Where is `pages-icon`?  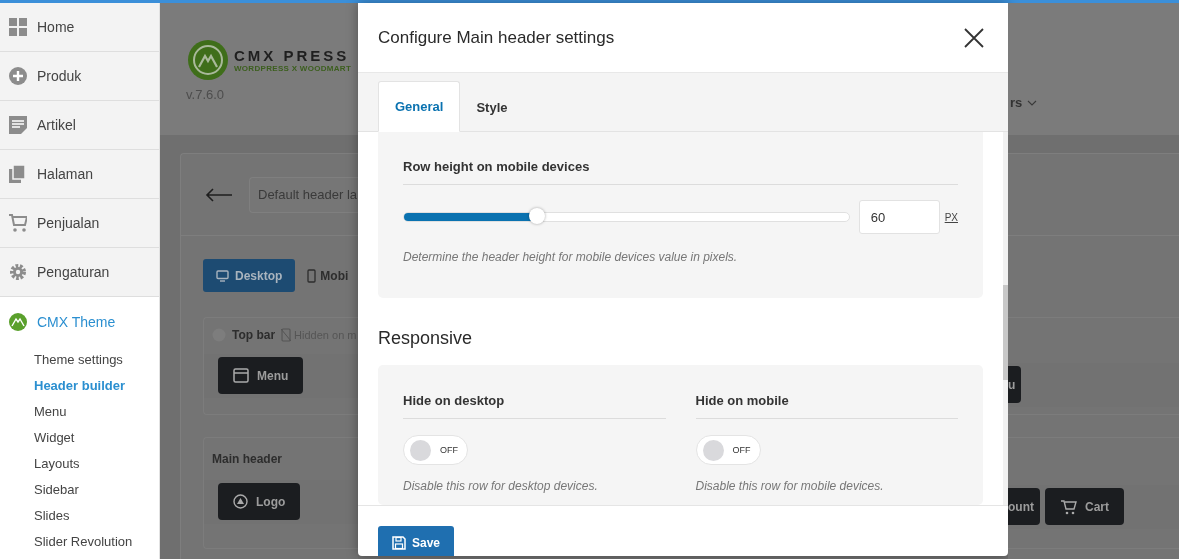 pages-icon is located at coordinates (18, 174).